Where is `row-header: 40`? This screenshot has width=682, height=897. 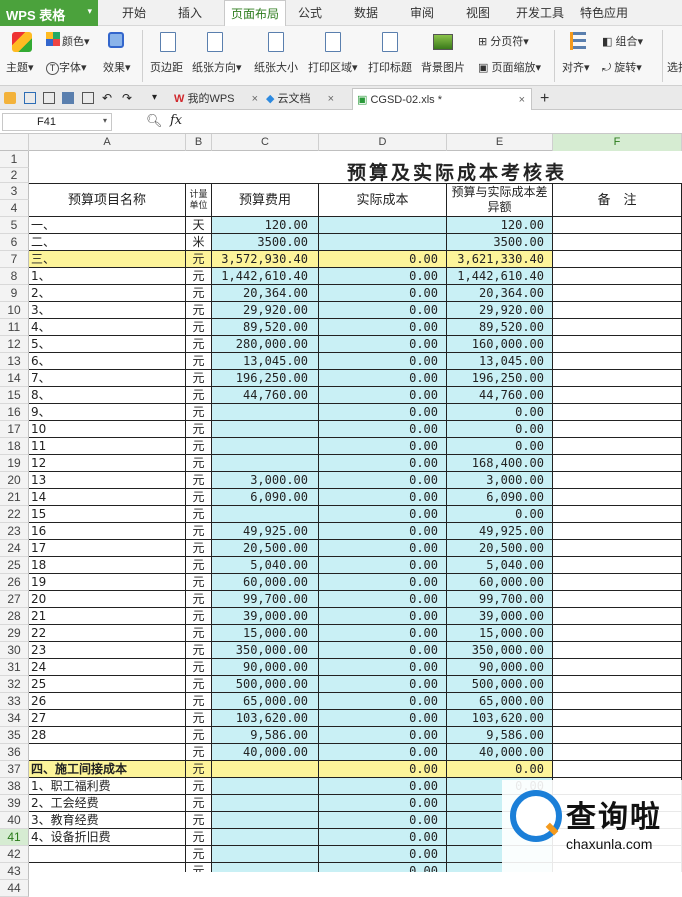
row-header: 40 is located at coordinates (14, 820).